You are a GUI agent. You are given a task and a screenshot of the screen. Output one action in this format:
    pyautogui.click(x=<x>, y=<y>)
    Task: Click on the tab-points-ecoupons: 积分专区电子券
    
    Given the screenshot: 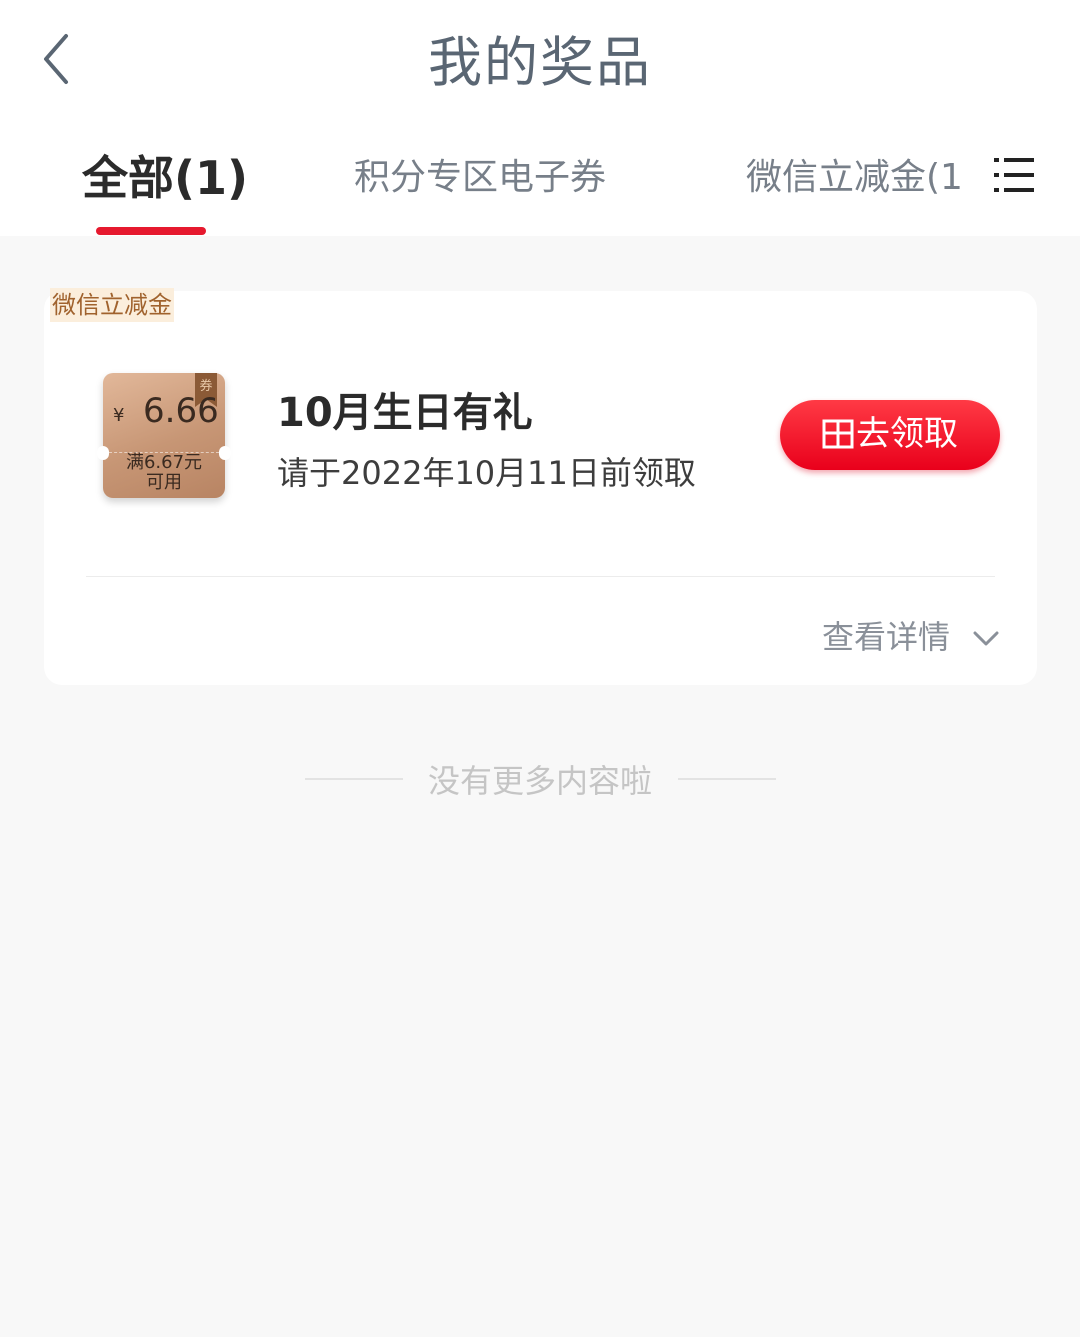 What is the action you would take?
    pyautogui.click(x=480, y=178)
    